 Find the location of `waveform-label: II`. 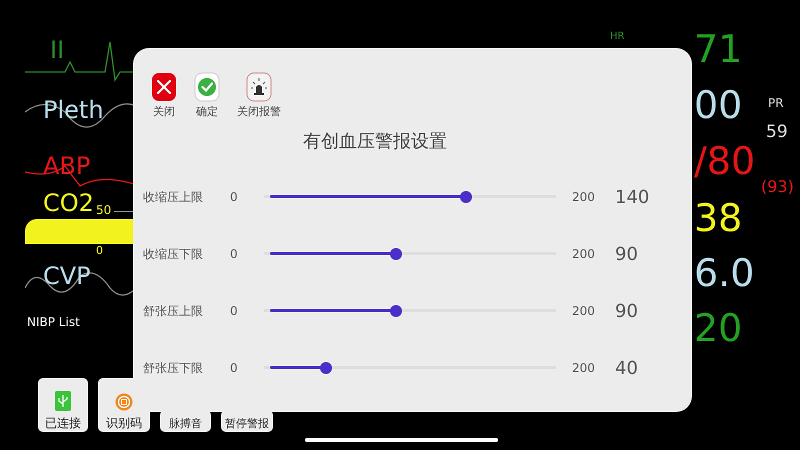

waveform-label: II is located at coordinates (57, 50).